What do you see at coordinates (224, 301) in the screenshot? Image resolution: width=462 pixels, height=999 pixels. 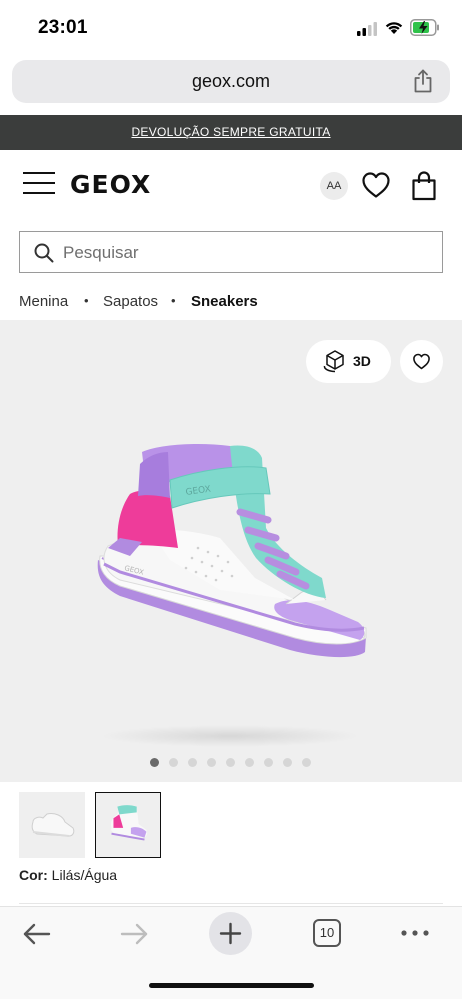 I see `breadcrumb-item-sneakers: Sneakers` at bounding box center [224, 301].